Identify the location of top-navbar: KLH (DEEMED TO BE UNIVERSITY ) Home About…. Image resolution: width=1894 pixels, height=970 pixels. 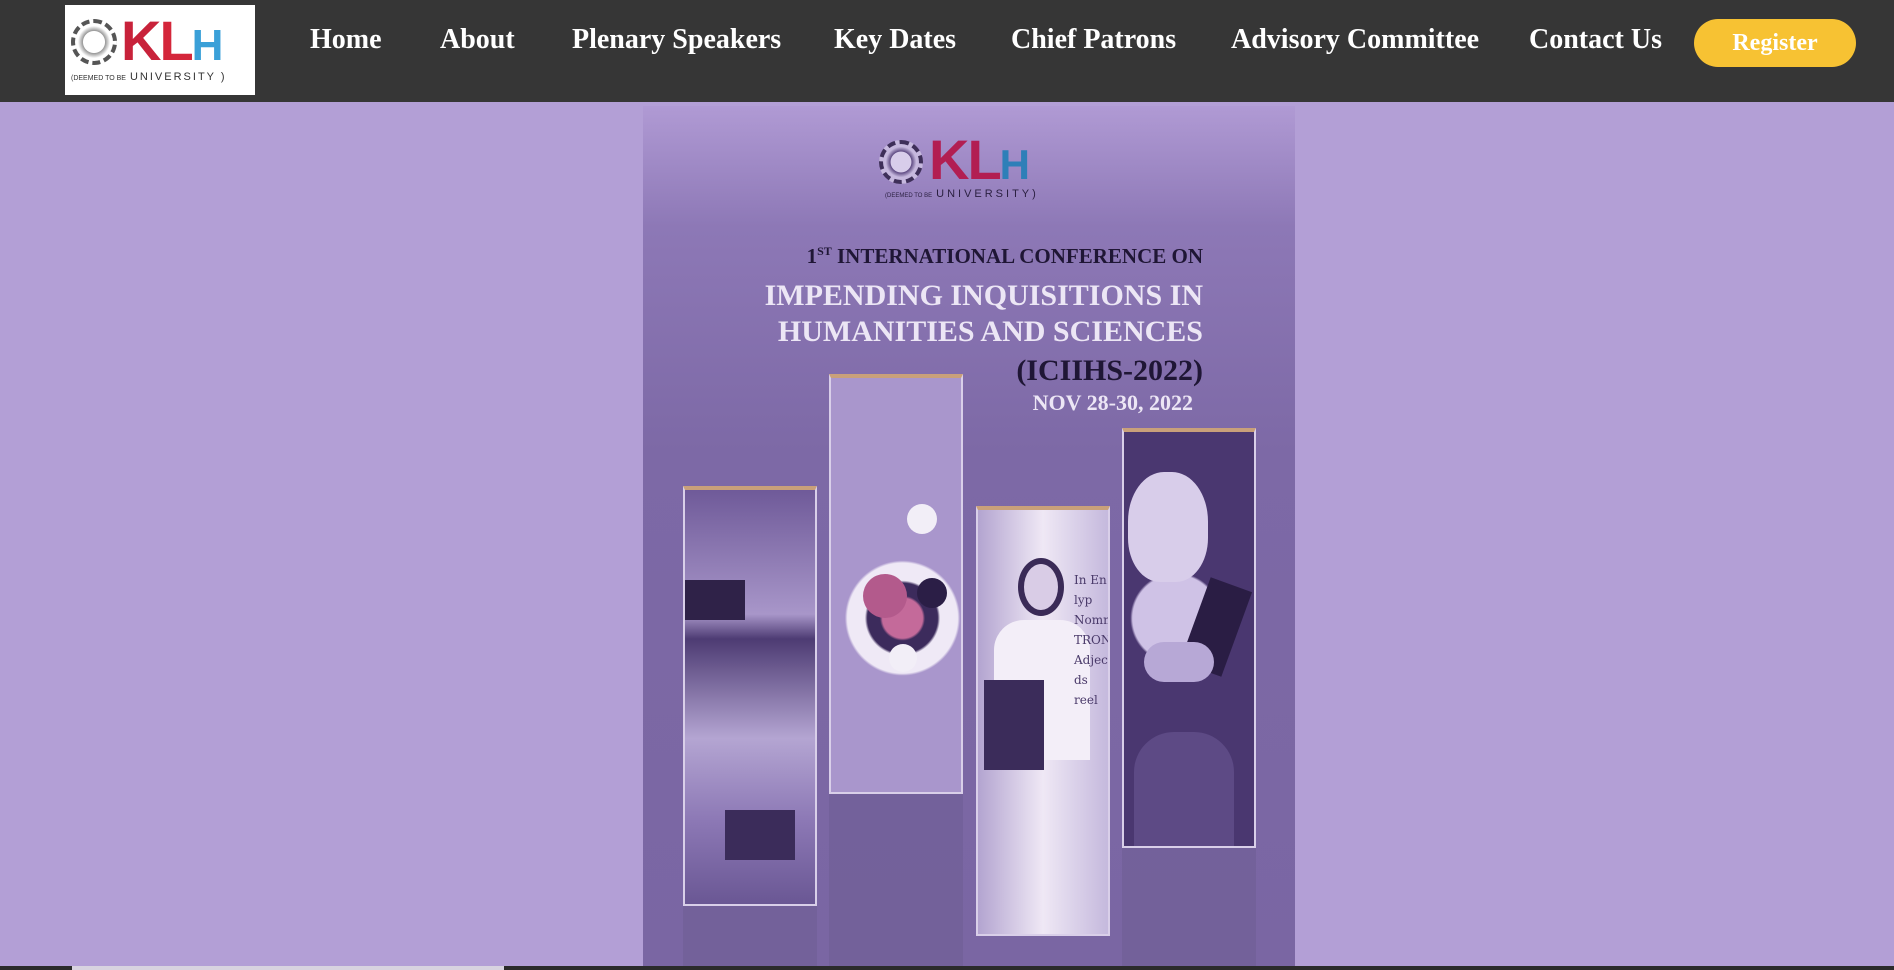
(947, 51).